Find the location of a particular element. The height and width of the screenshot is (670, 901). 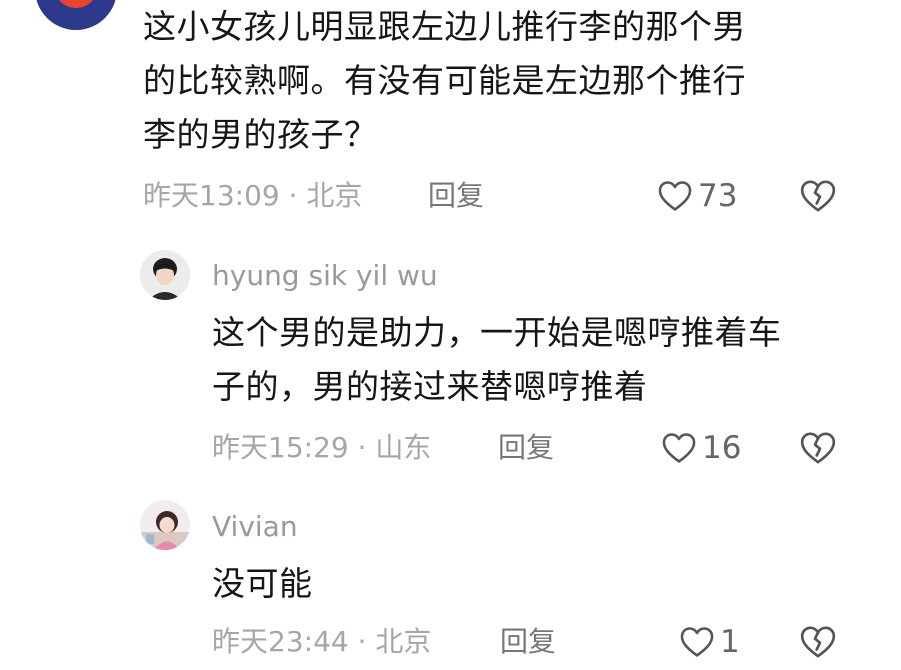

comment-text-line: 的比较熟啊。有没有可能是左边那个推行 is located at coordinates (444, 80).